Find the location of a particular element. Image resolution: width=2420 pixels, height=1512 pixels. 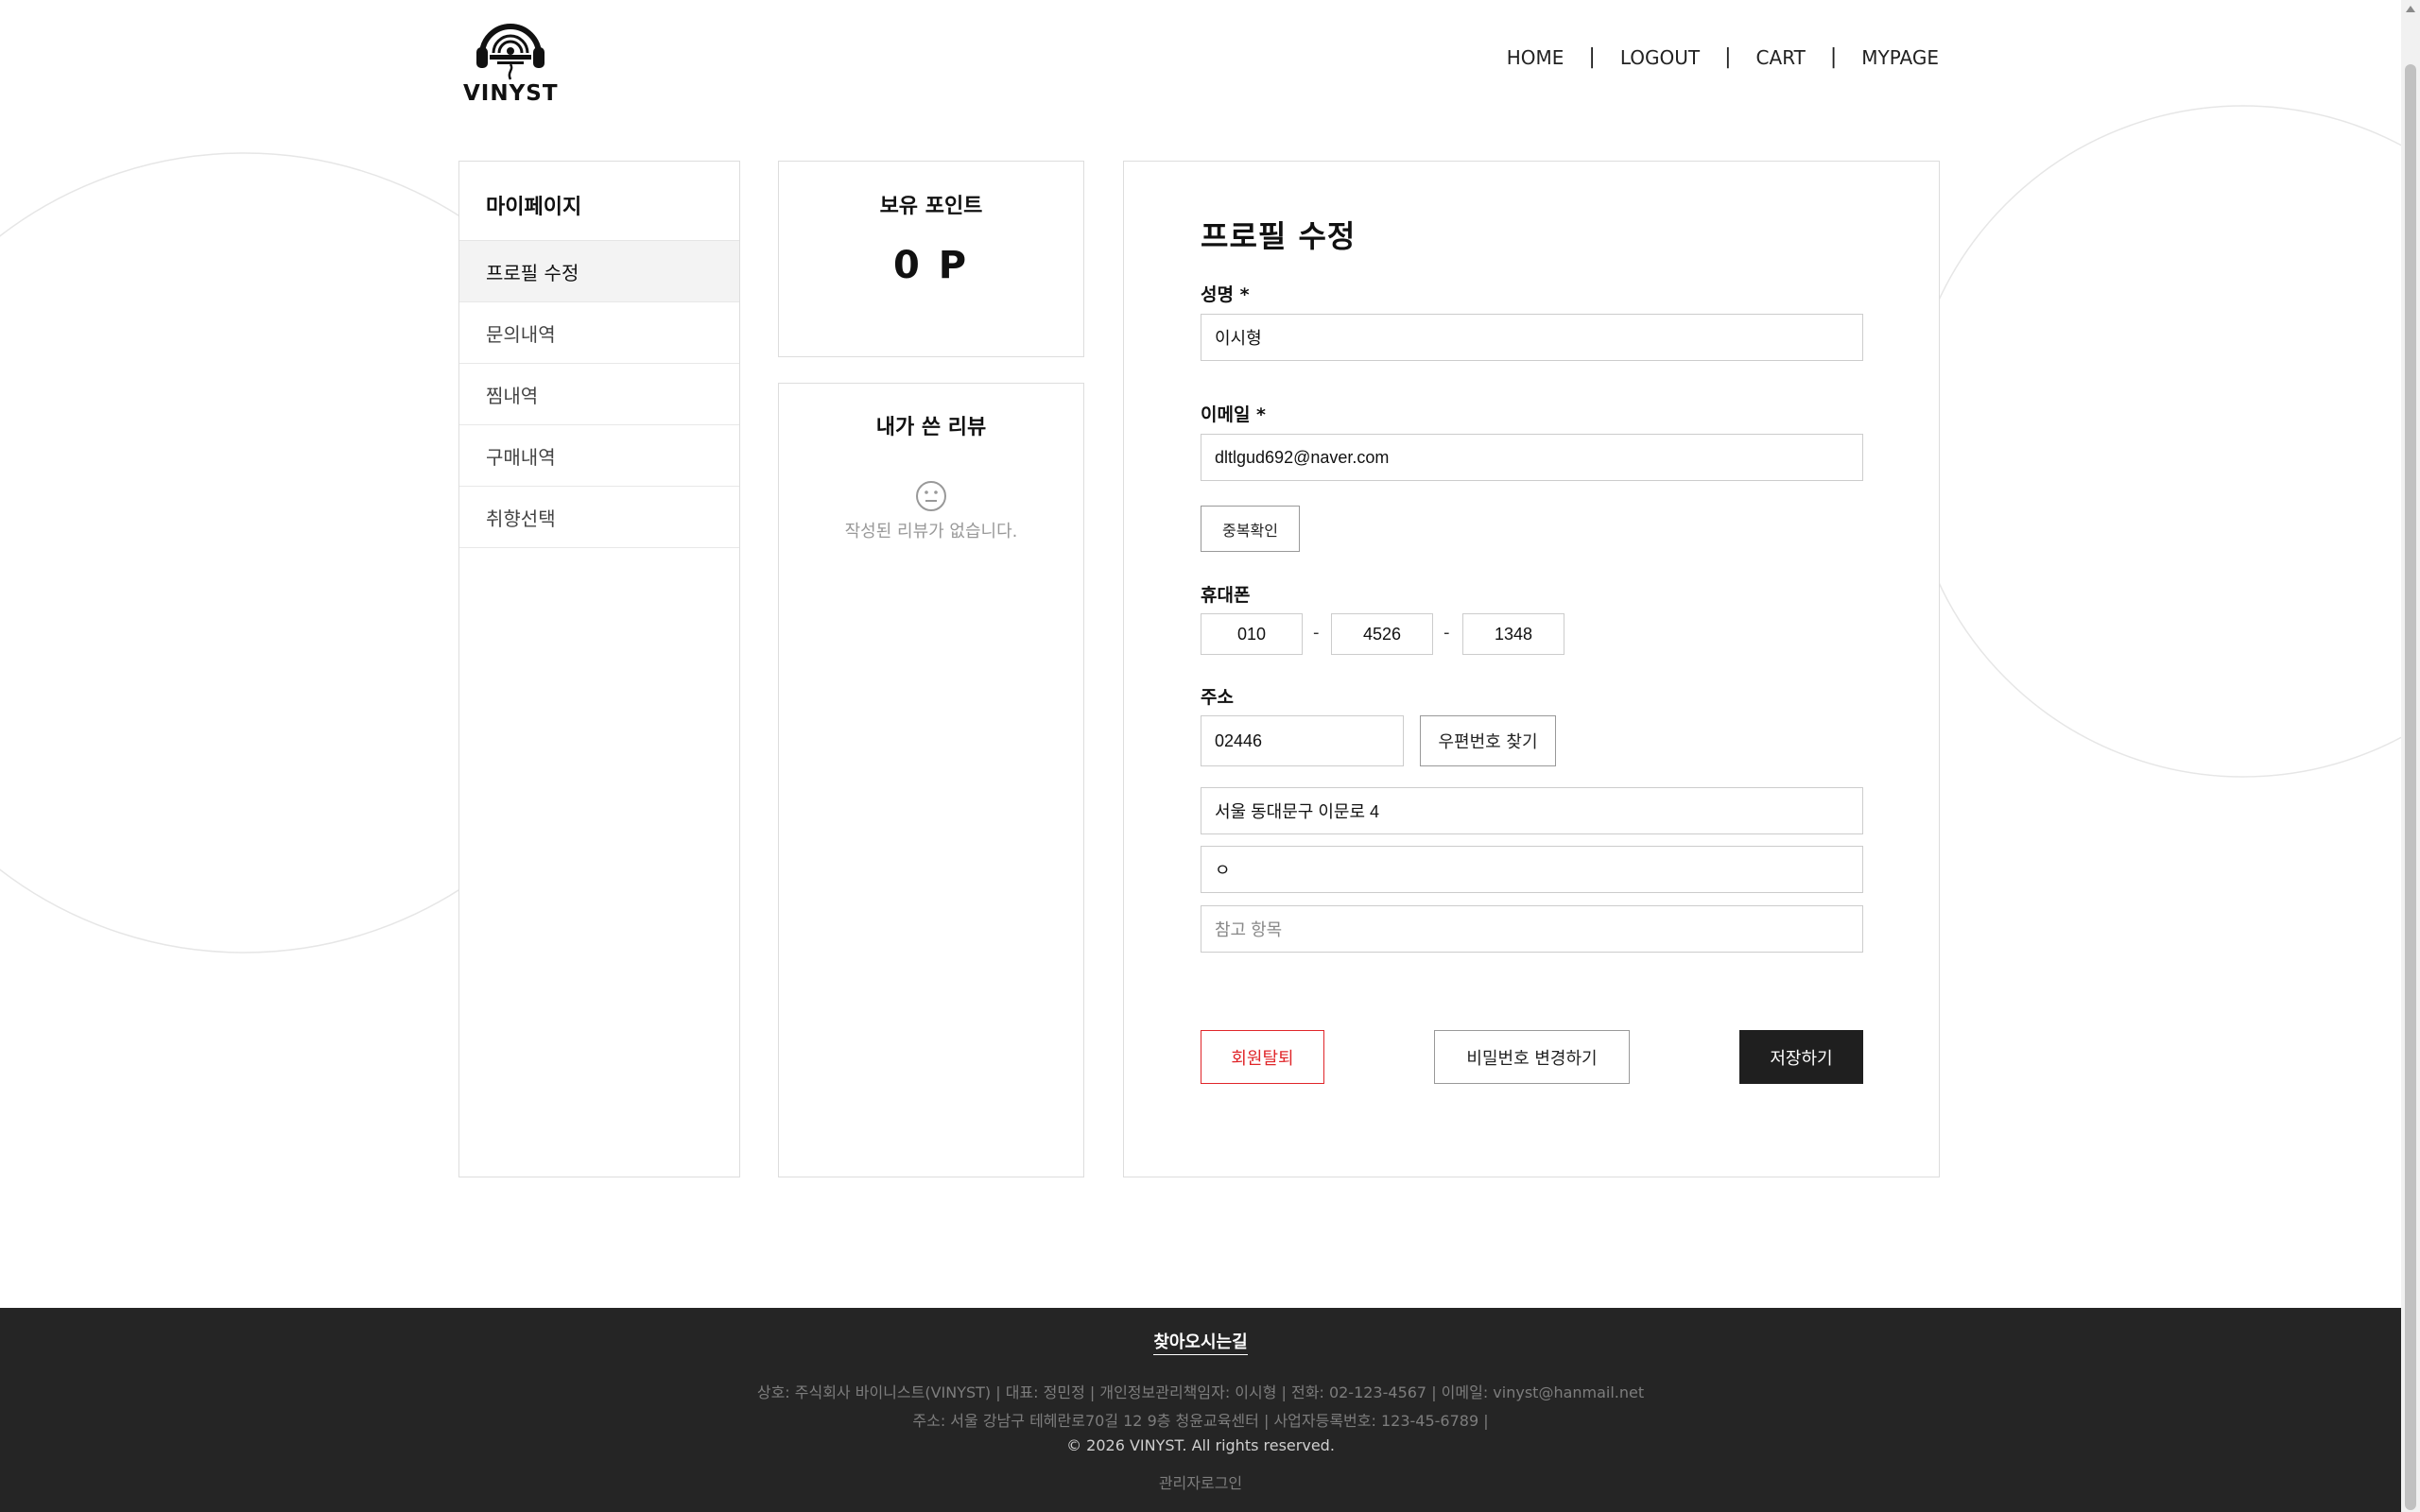

address-label: 주소 is located at coordinates (1217, 697).